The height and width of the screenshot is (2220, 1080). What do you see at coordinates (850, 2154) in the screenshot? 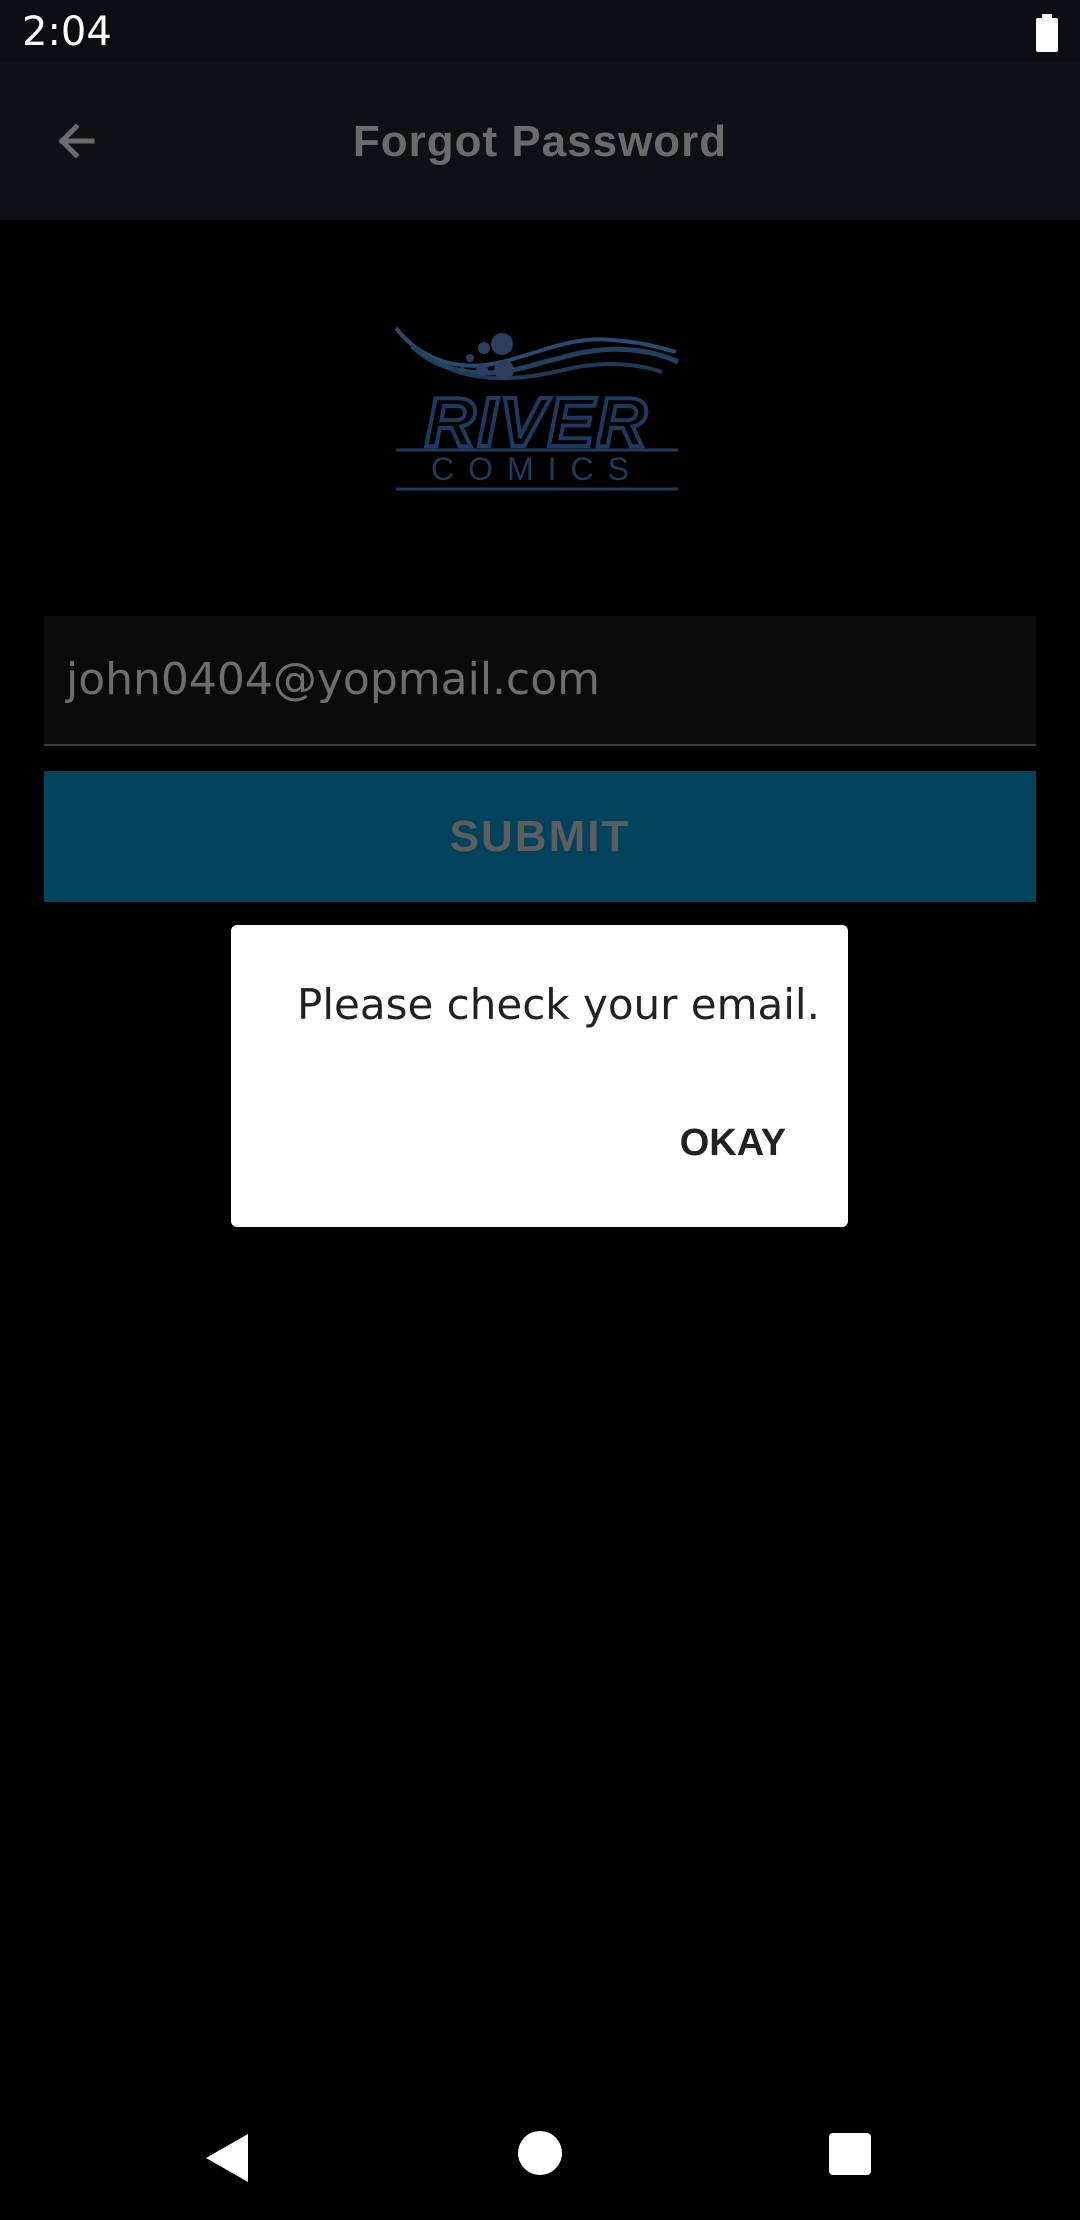
I see `nav-recents-icon` at bounding box center [850, 2154].